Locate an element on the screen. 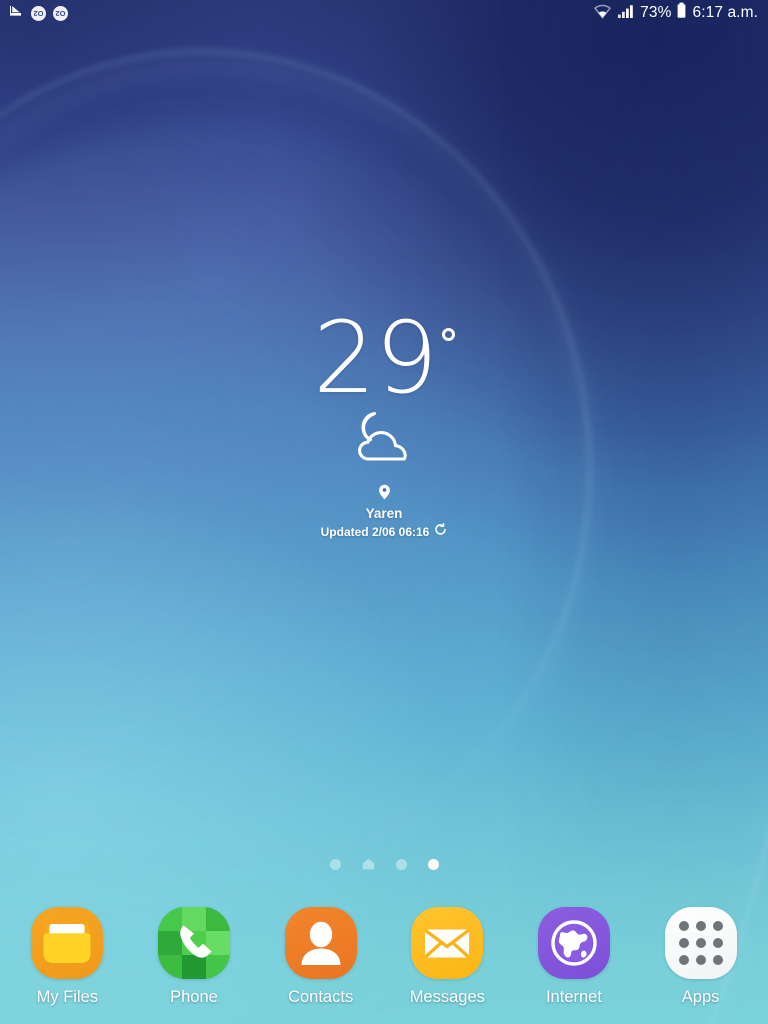  location-pin-icon is located at coordinates (384, 494).